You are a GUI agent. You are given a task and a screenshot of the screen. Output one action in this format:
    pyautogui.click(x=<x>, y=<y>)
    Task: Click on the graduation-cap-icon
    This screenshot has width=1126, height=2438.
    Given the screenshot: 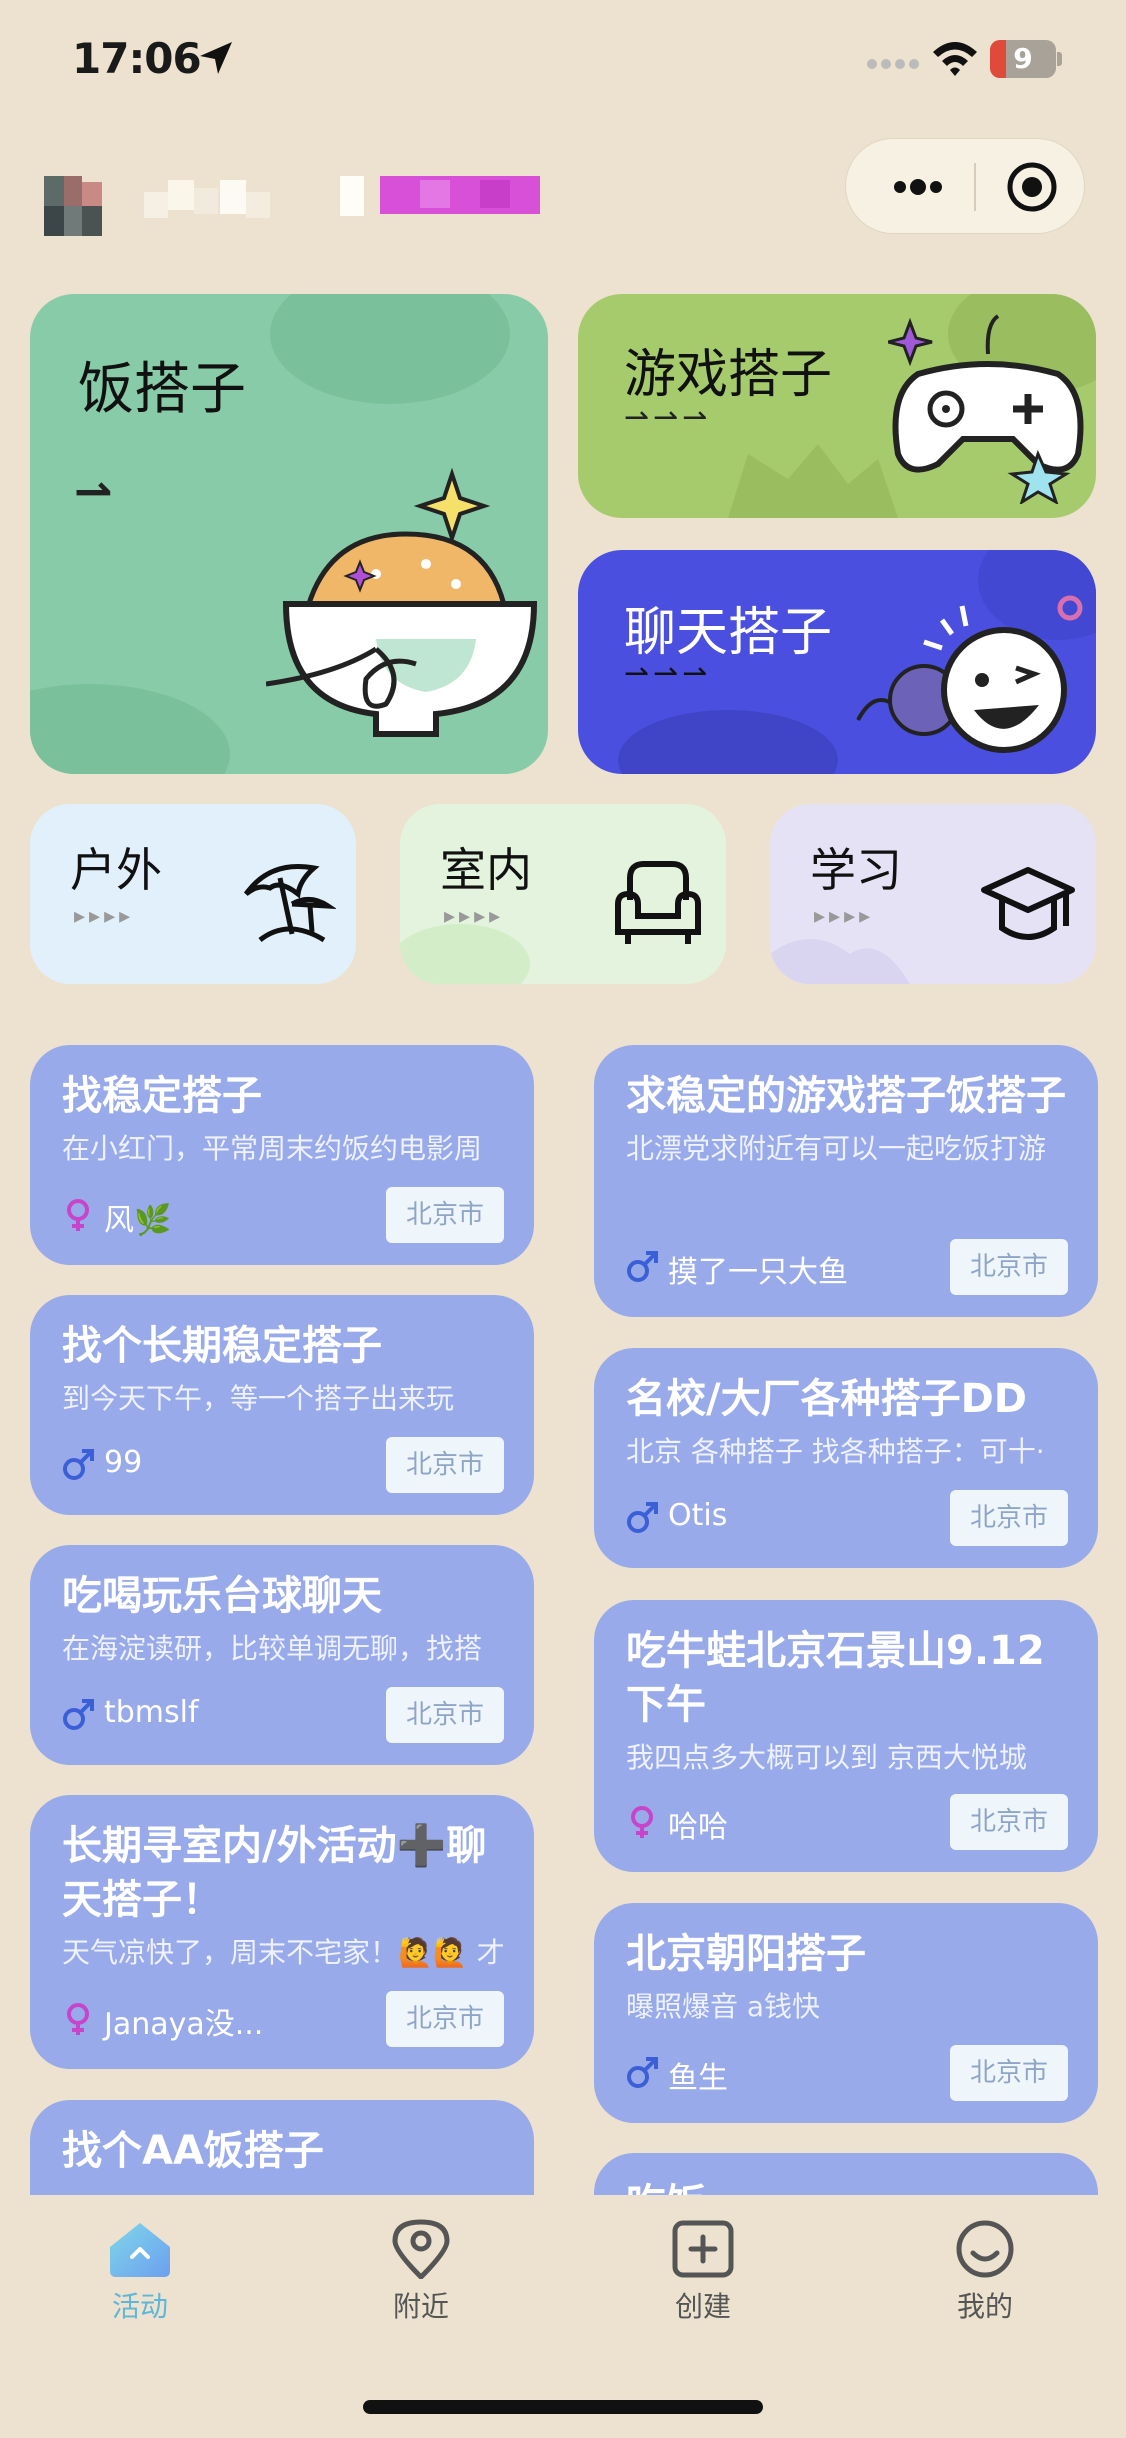 What is the action you would take?
    pyautogui.click(x=1028, y=903)
    